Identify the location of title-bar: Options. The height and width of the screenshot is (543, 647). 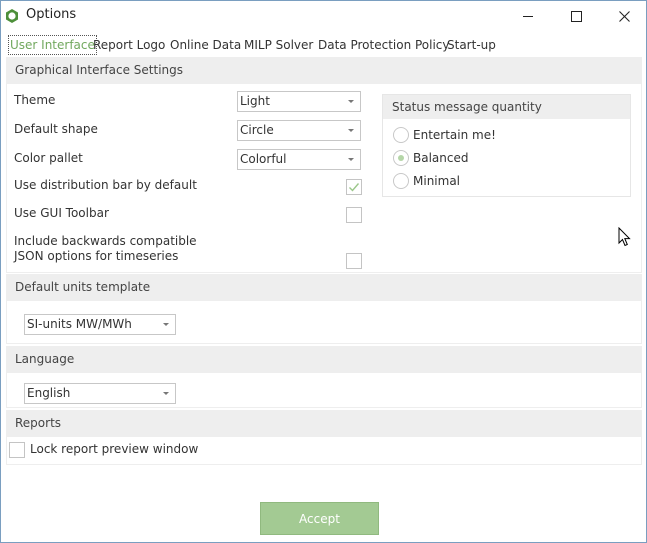
(323, 16).